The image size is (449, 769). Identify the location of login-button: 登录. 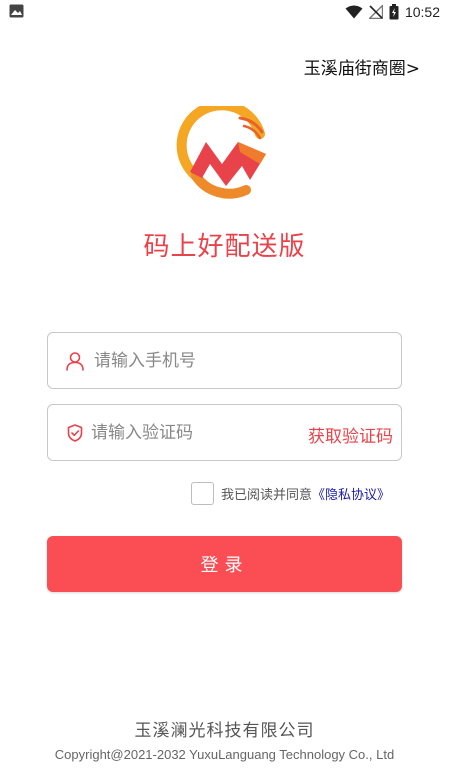
(224, 564).